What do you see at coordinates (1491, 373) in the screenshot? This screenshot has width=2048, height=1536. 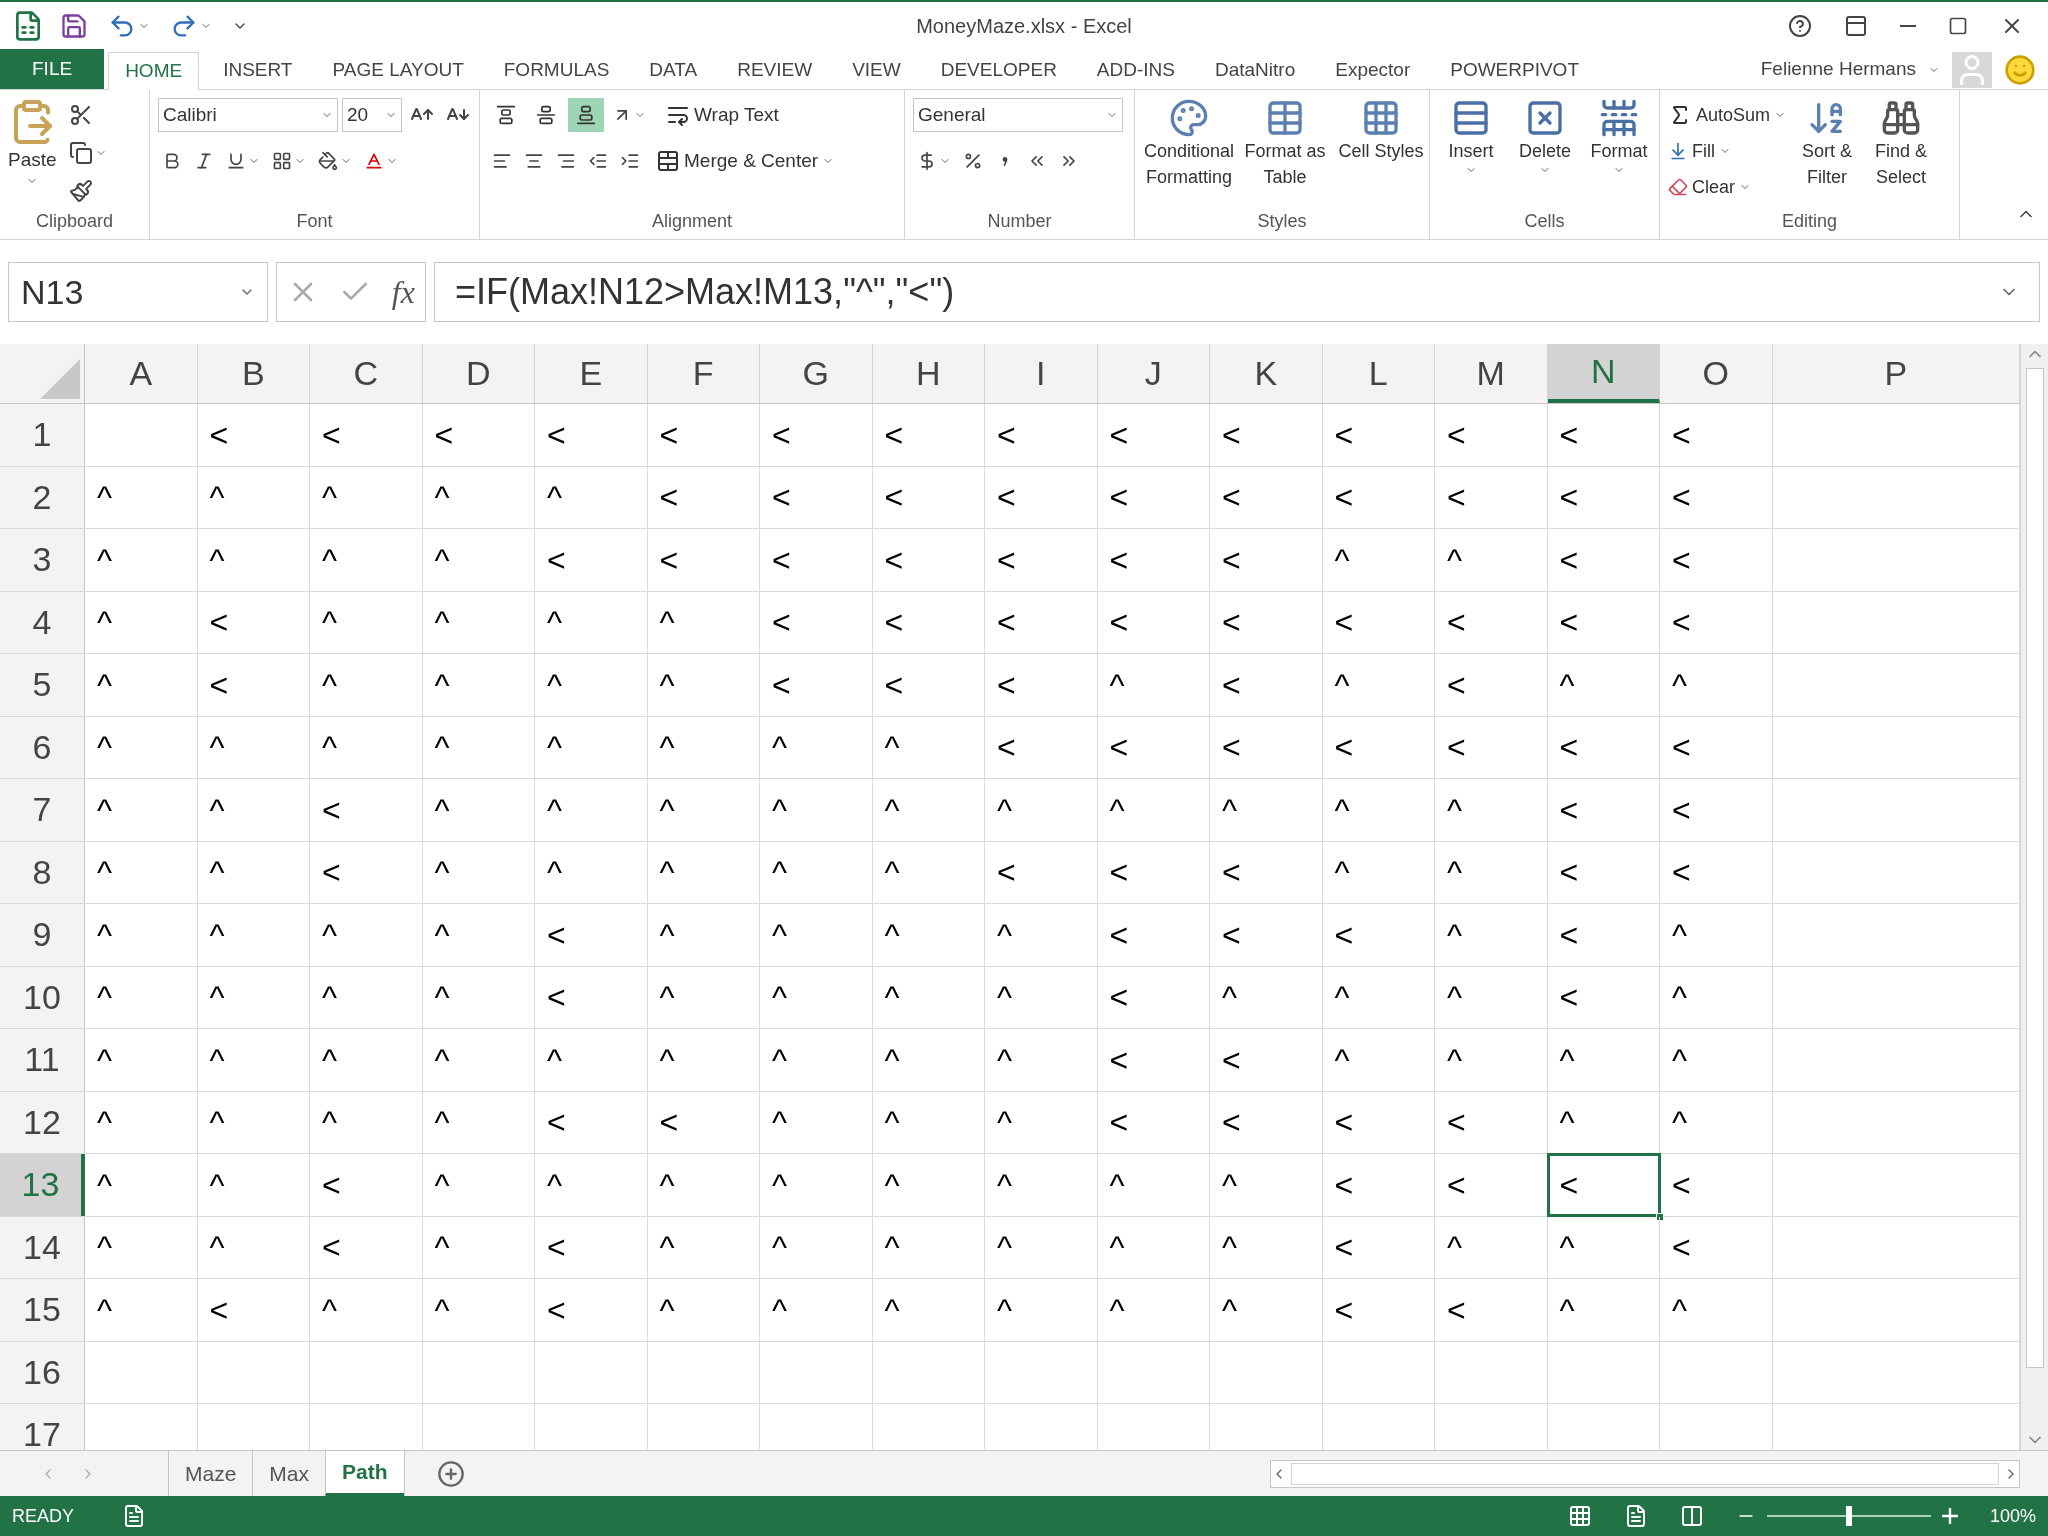 I see `column-header: M` at bounding box center [1491, 373].